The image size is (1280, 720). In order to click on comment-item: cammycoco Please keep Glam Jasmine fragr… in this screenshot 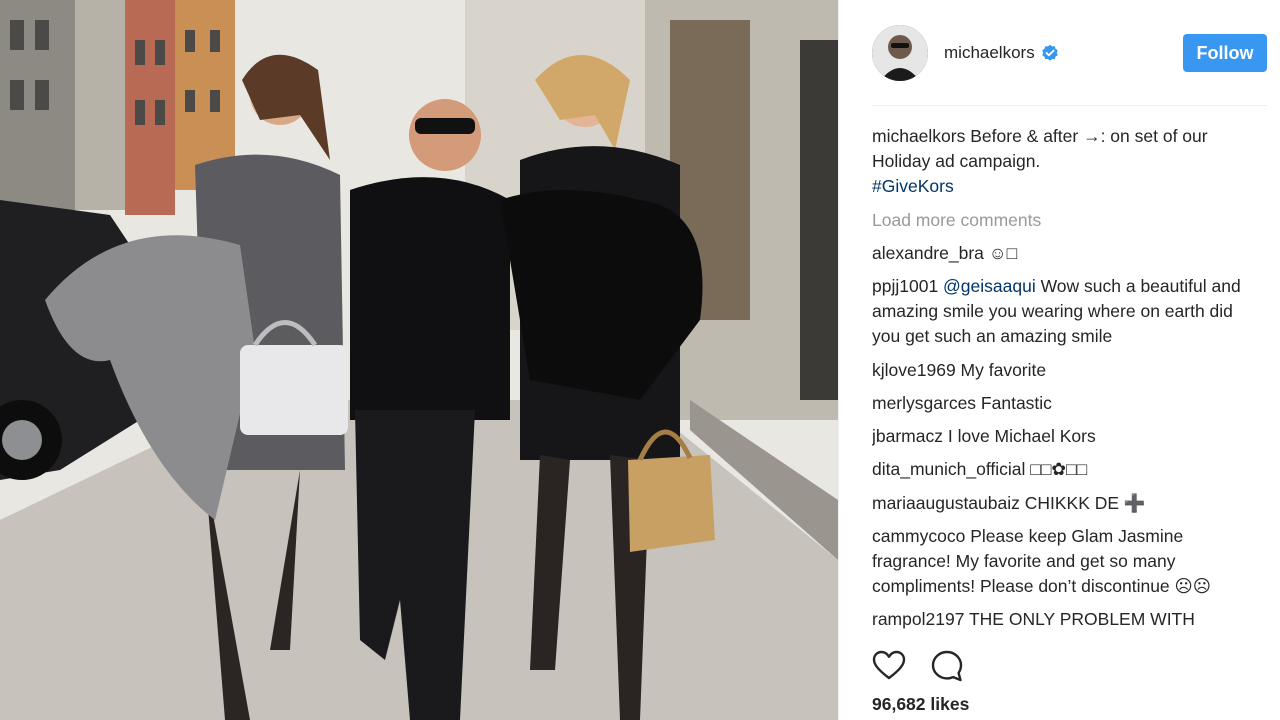, I will do `click(1062, 561)`.